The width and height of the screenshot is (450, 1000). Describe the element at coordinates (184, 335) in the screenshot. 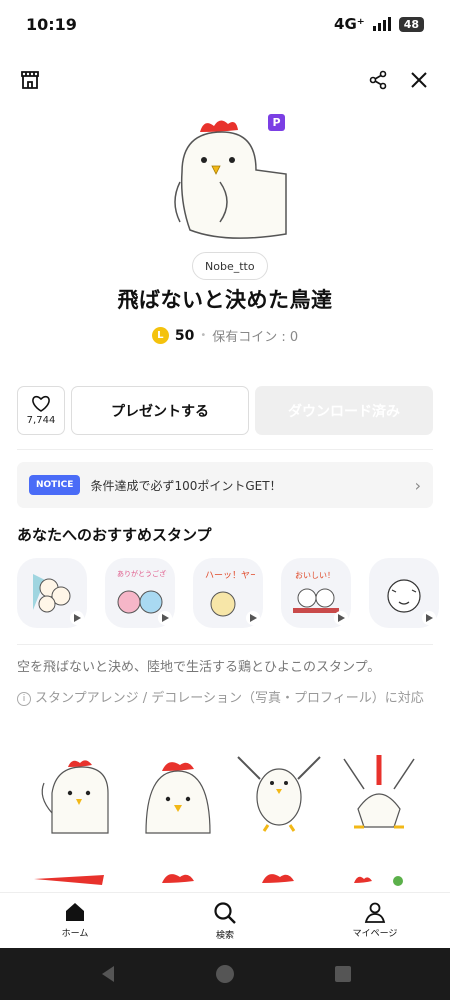

I see `price-value: 50` at that location.